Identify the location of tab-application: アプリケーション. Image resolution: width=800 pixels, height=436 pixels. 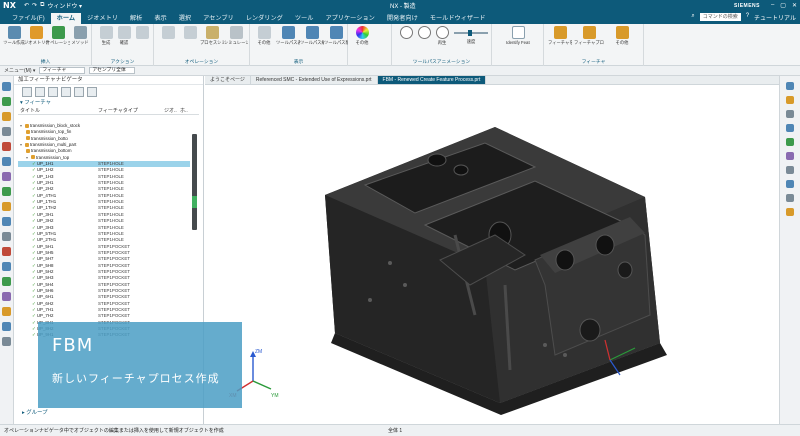
(349, 18).